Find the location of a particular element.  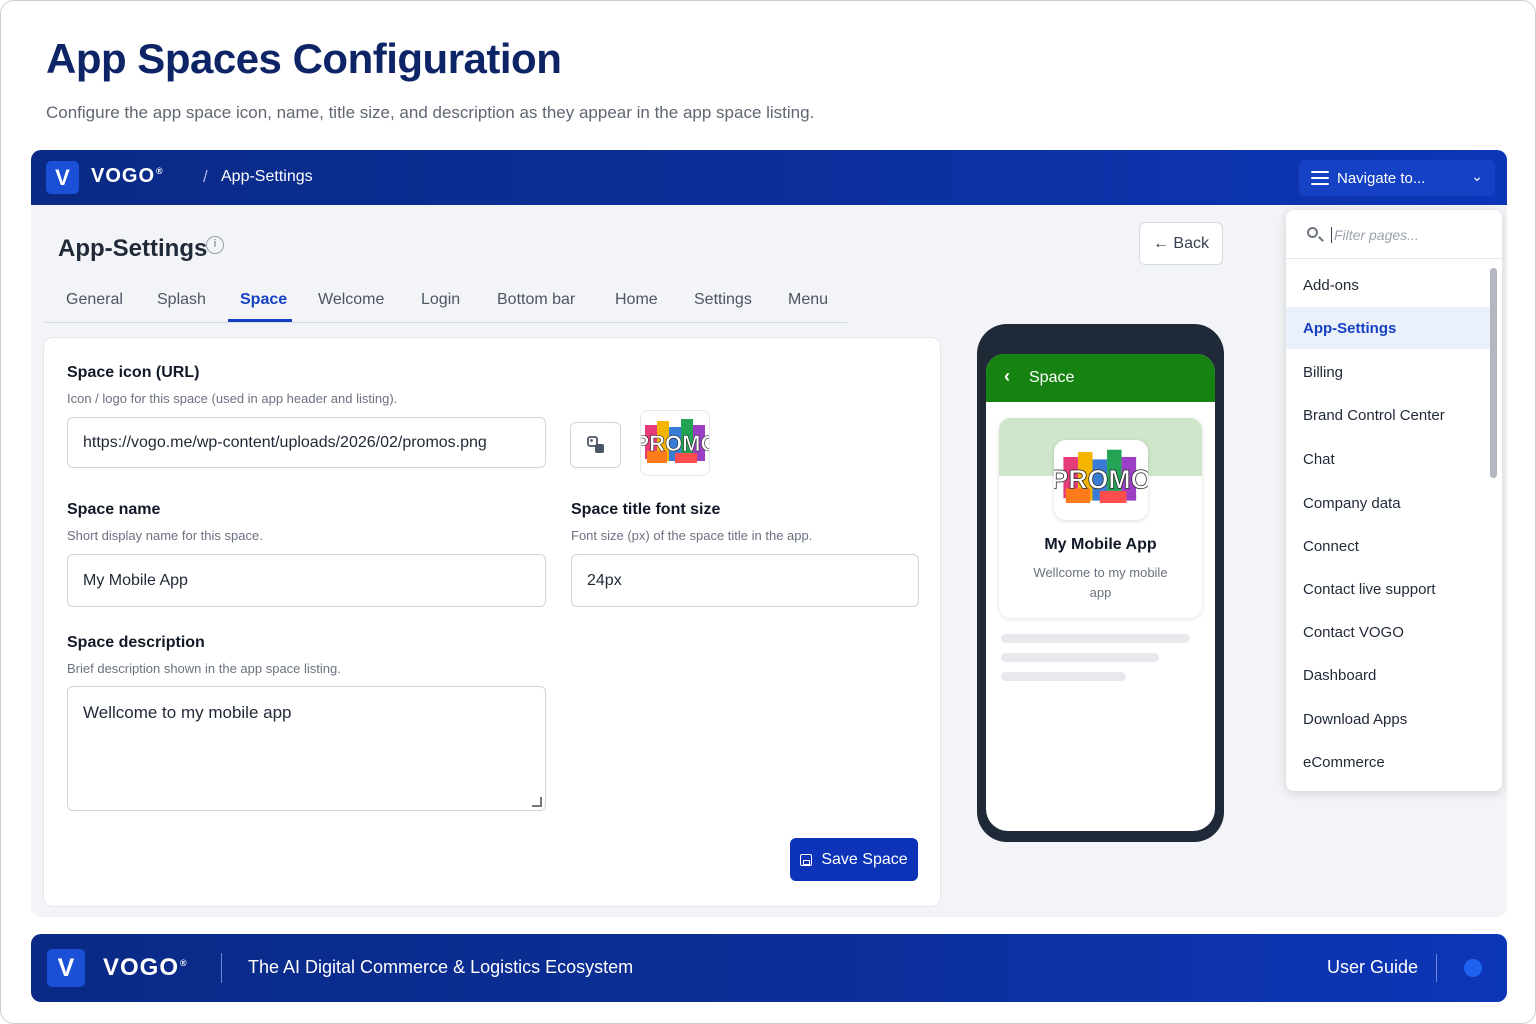

active-tab-indicator is located at coordinates (260, 320).